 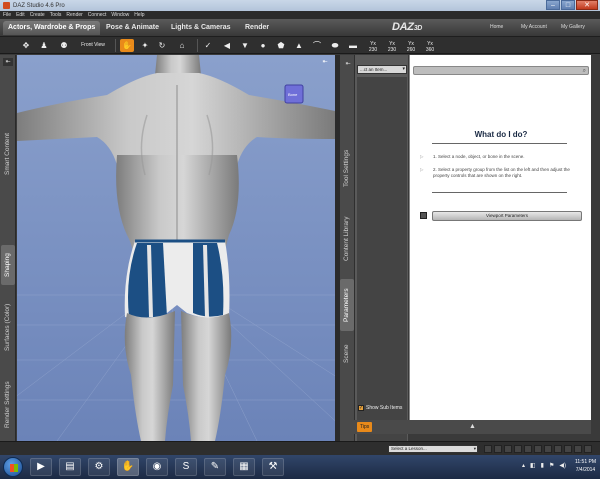 I want to click on daz-studio-icon: ✋, so click(x=128, y=467).